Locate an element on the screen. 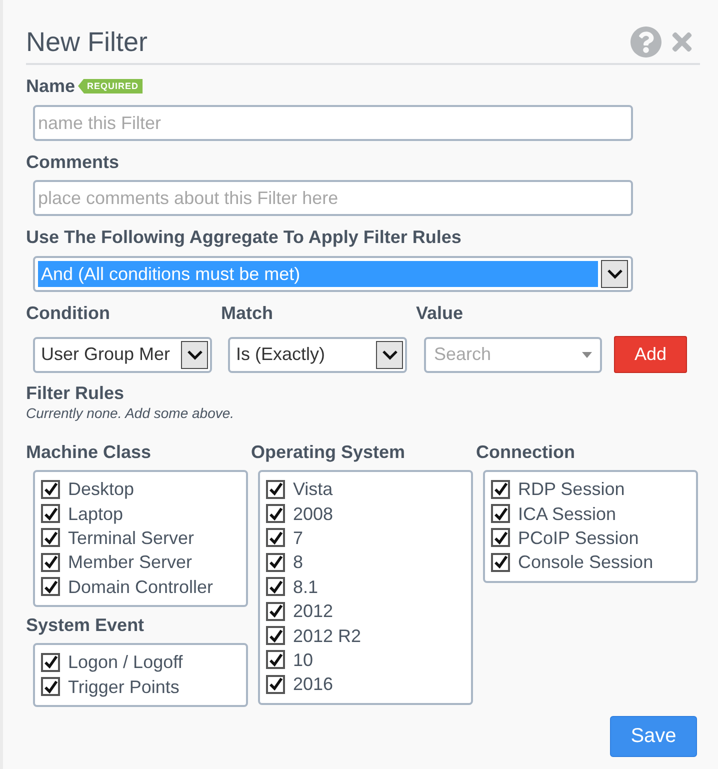  checkbox-label: 10 is located at coordinates (303, 659).